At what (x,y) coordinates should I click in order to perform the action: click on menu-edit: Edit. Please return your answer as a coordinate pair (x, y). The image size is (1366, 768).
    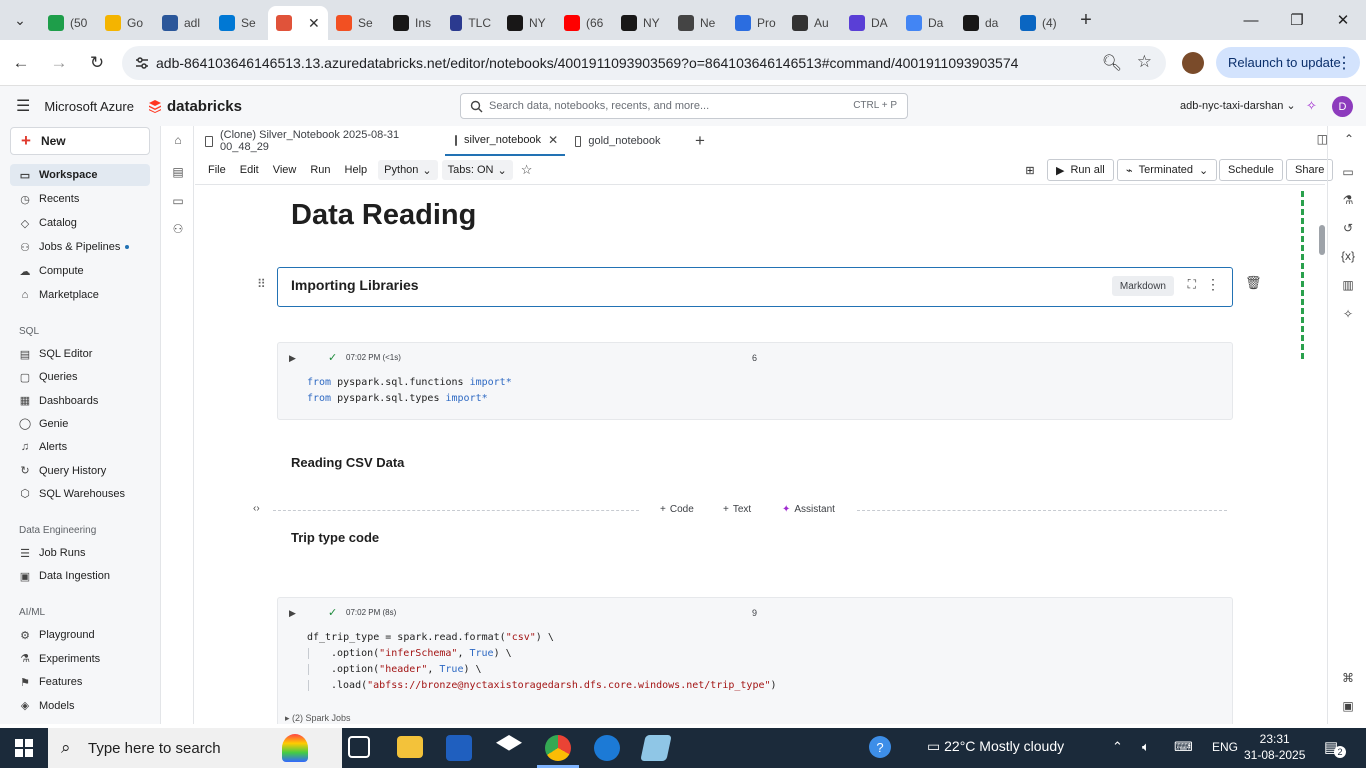
    Looking at the image, I should click on (249, 170).